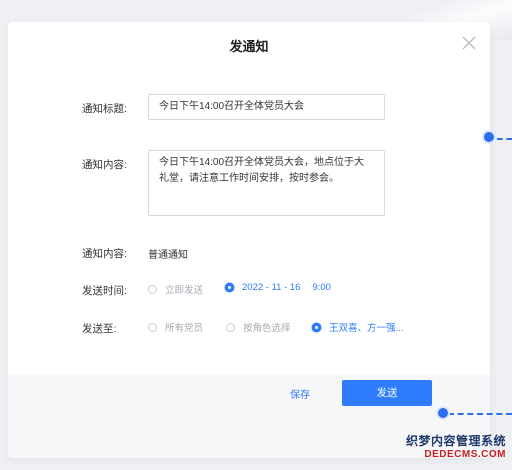 The width and height of the screenshot is (512, 470). Describe the element at coordinates (184, 290) in the screenshot. I see `send-immediately-label: 立即发送` at that location.